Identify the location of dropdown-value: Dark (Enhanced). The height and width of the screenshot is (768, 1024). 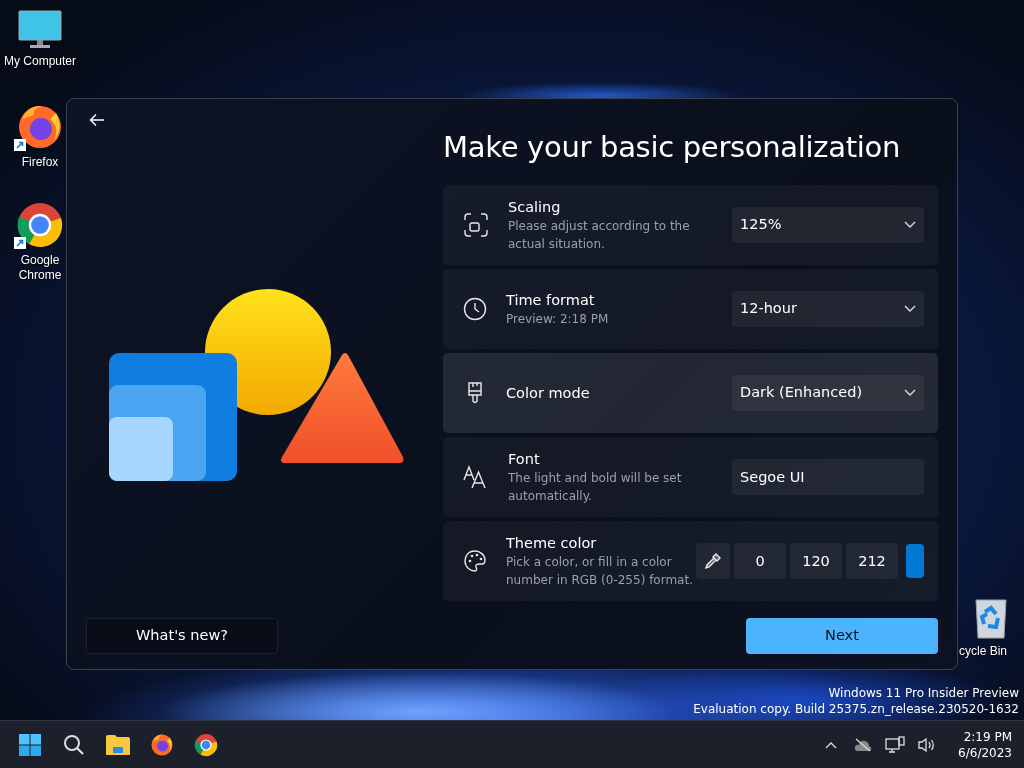
(801, 393).